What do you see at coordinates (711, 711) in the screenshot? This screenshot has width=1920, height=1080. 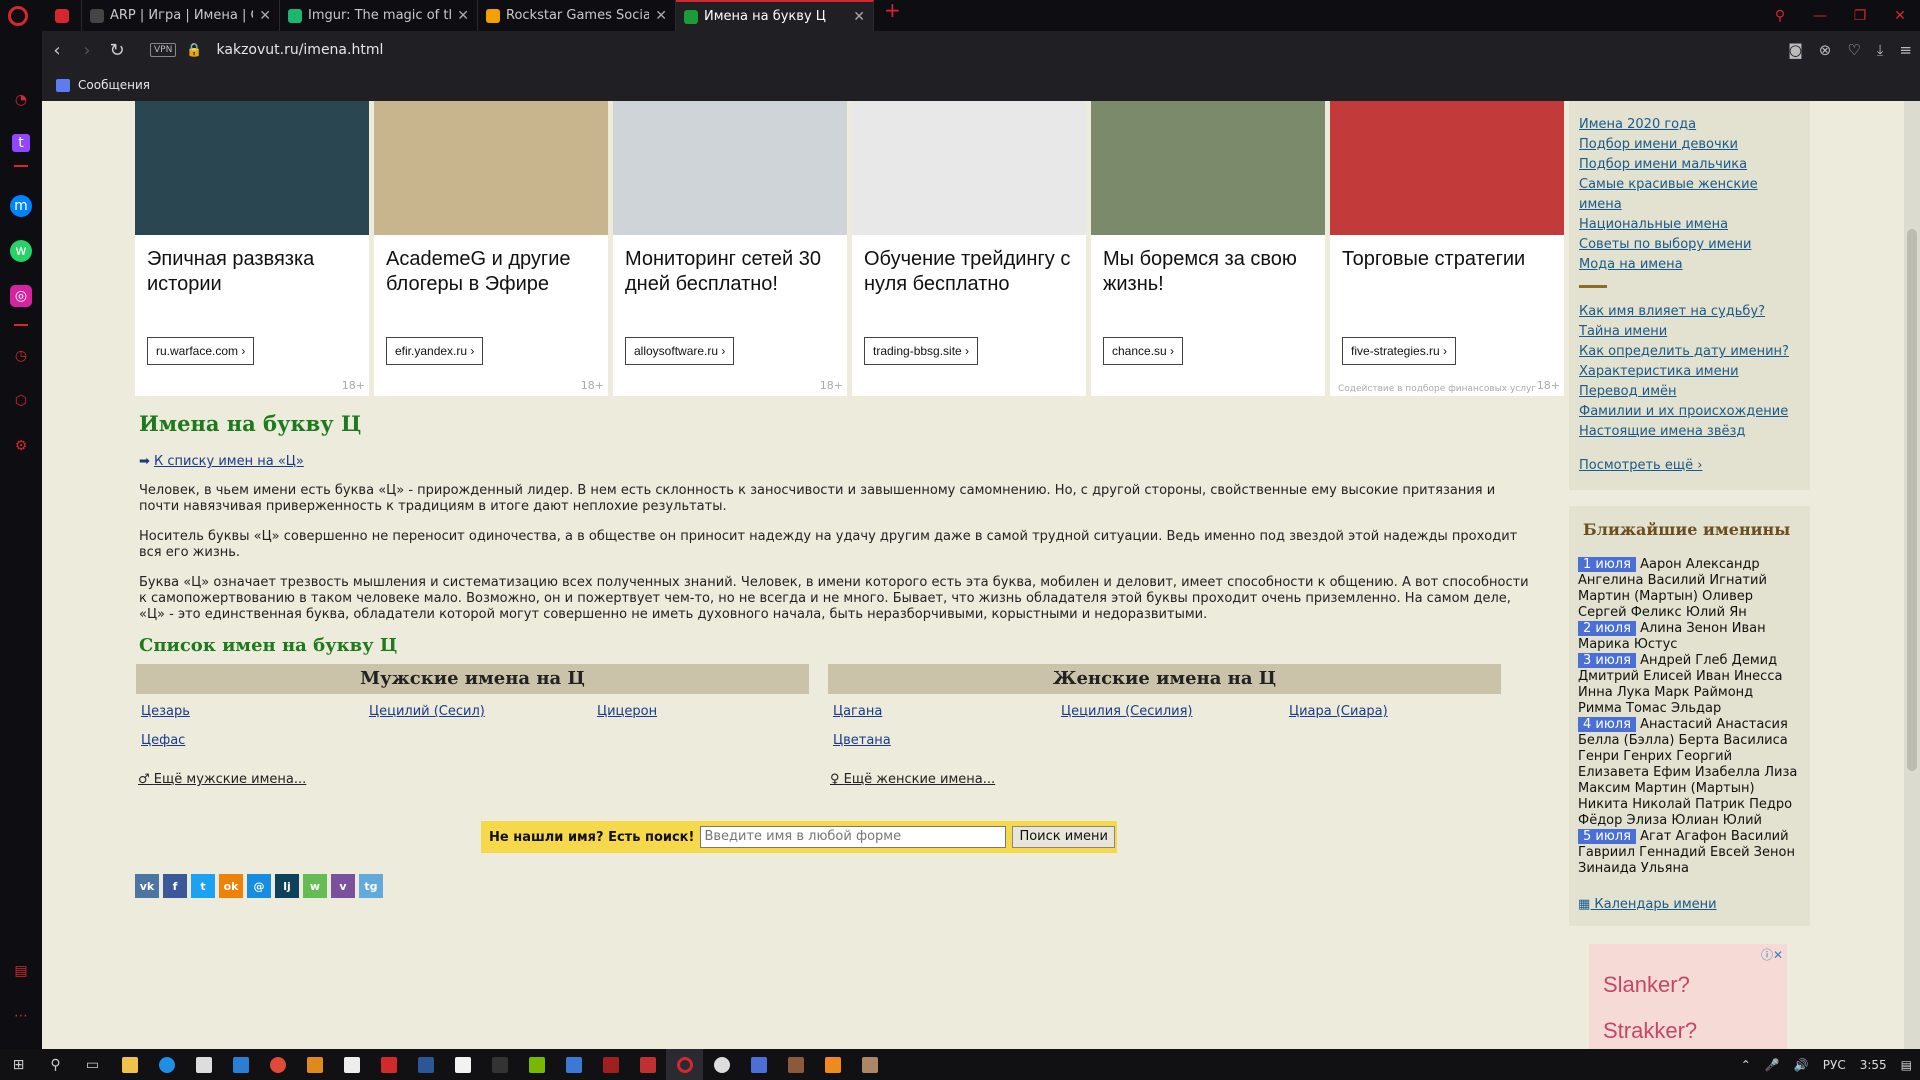 I see `name-link: Цицерон` at bounding box center [711, 711].